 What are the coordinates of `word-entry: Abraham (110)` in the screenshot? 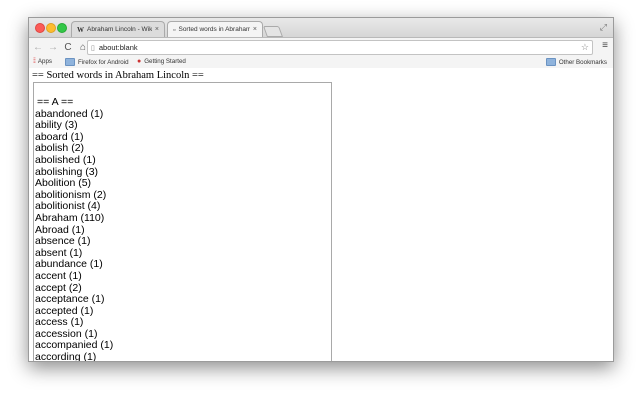 It's located at (70, 217).